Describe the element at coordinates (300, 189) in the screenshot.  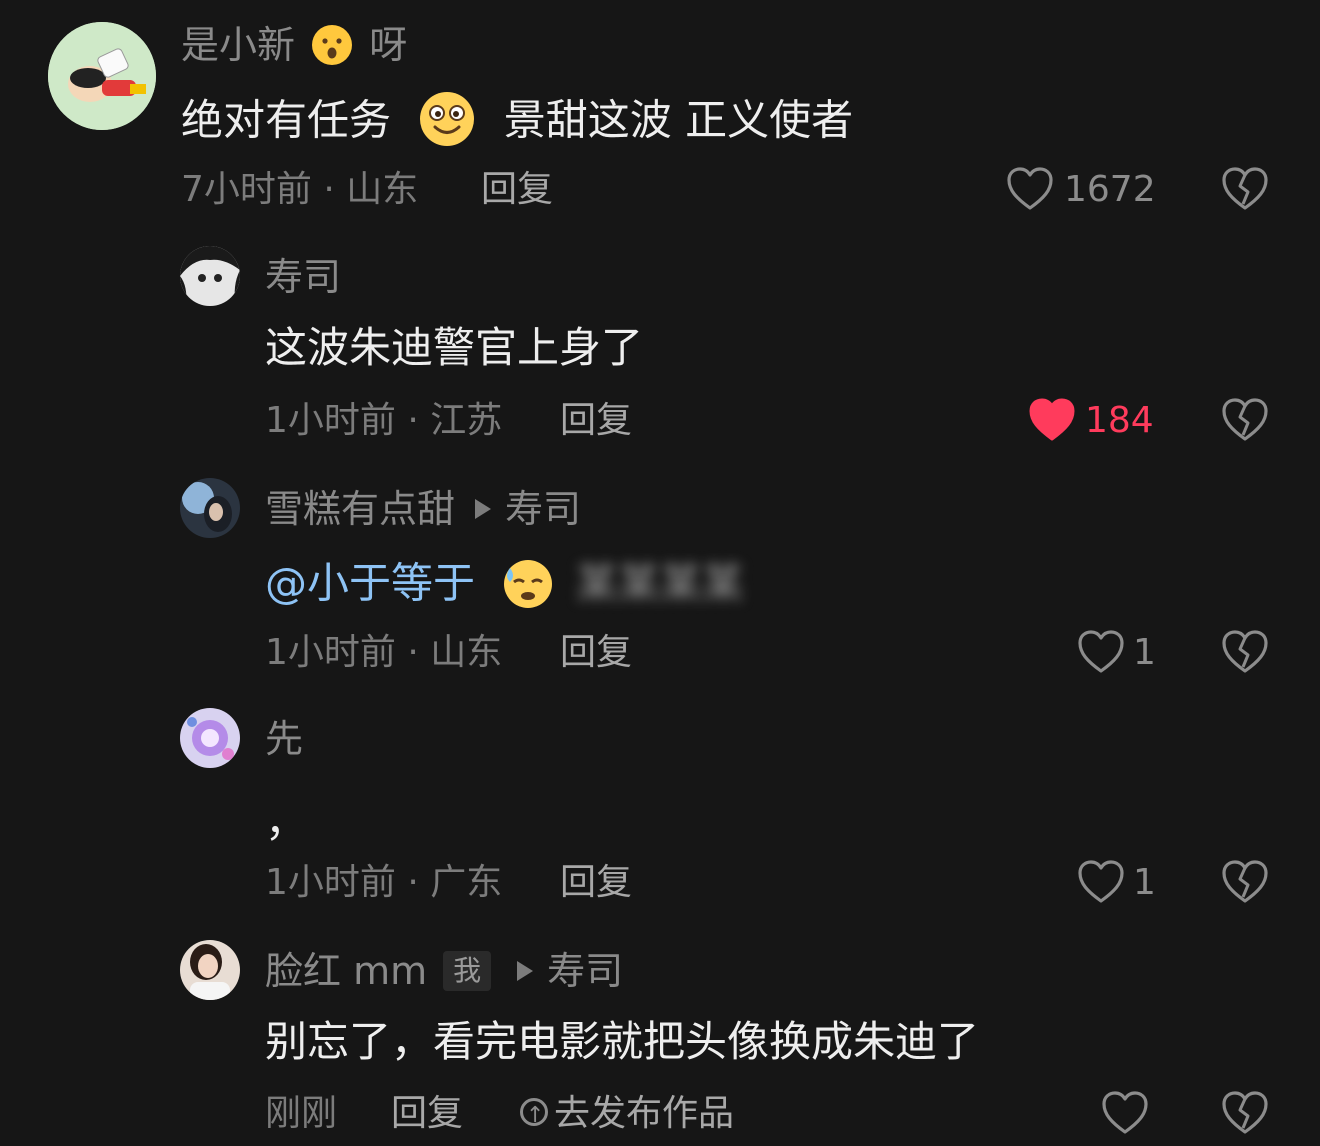
I see `comment-meta: 7小时前 · 山东` at that location.